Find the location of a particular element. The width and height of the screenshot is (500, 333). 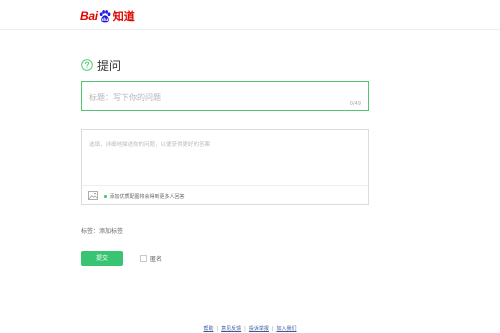

paw-icon: du is located at coordinates (105, 16).